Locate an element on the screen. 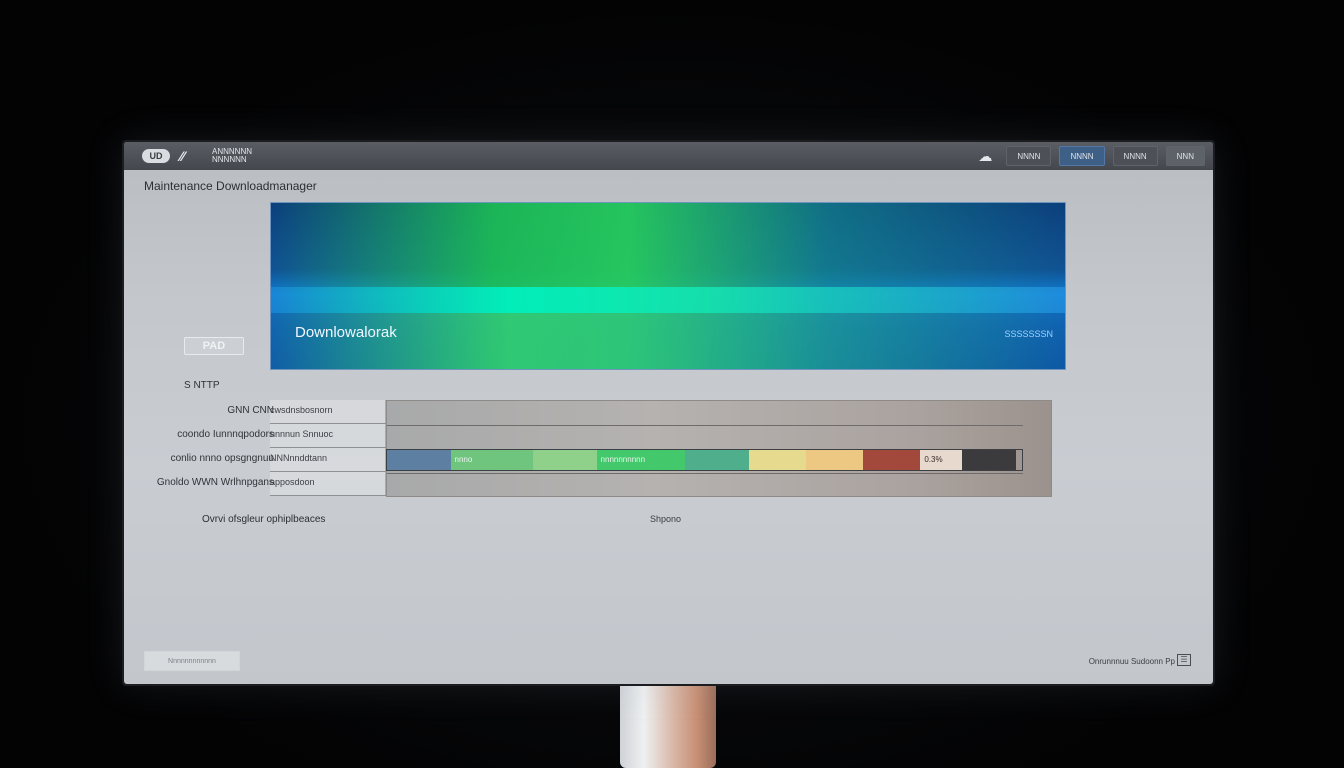  bar-segment: nnnnnnnnnn is located at coordinates (641, 460).